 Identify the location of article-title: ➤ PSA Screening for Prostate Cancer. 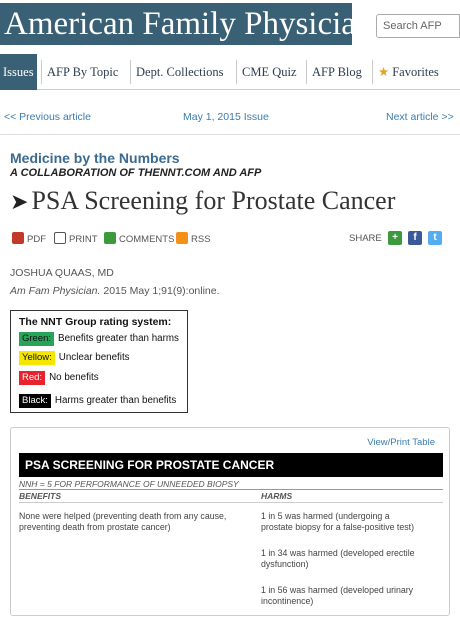
(202, 201).